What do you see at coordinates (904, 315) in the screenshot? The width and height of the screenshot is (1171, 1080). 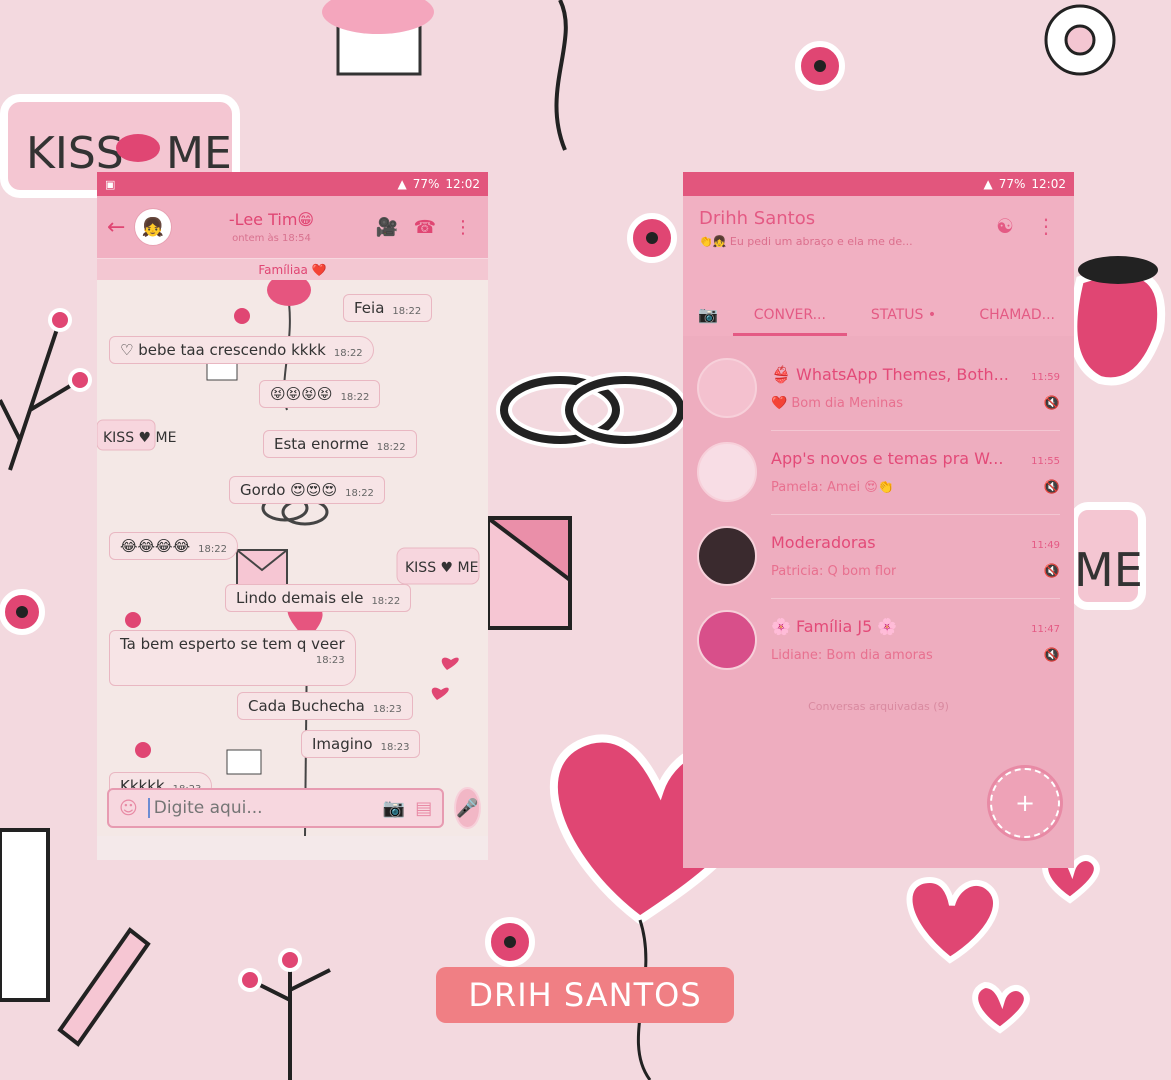 I see `tab-status: STATUS •` at bounding box center [904, 315].